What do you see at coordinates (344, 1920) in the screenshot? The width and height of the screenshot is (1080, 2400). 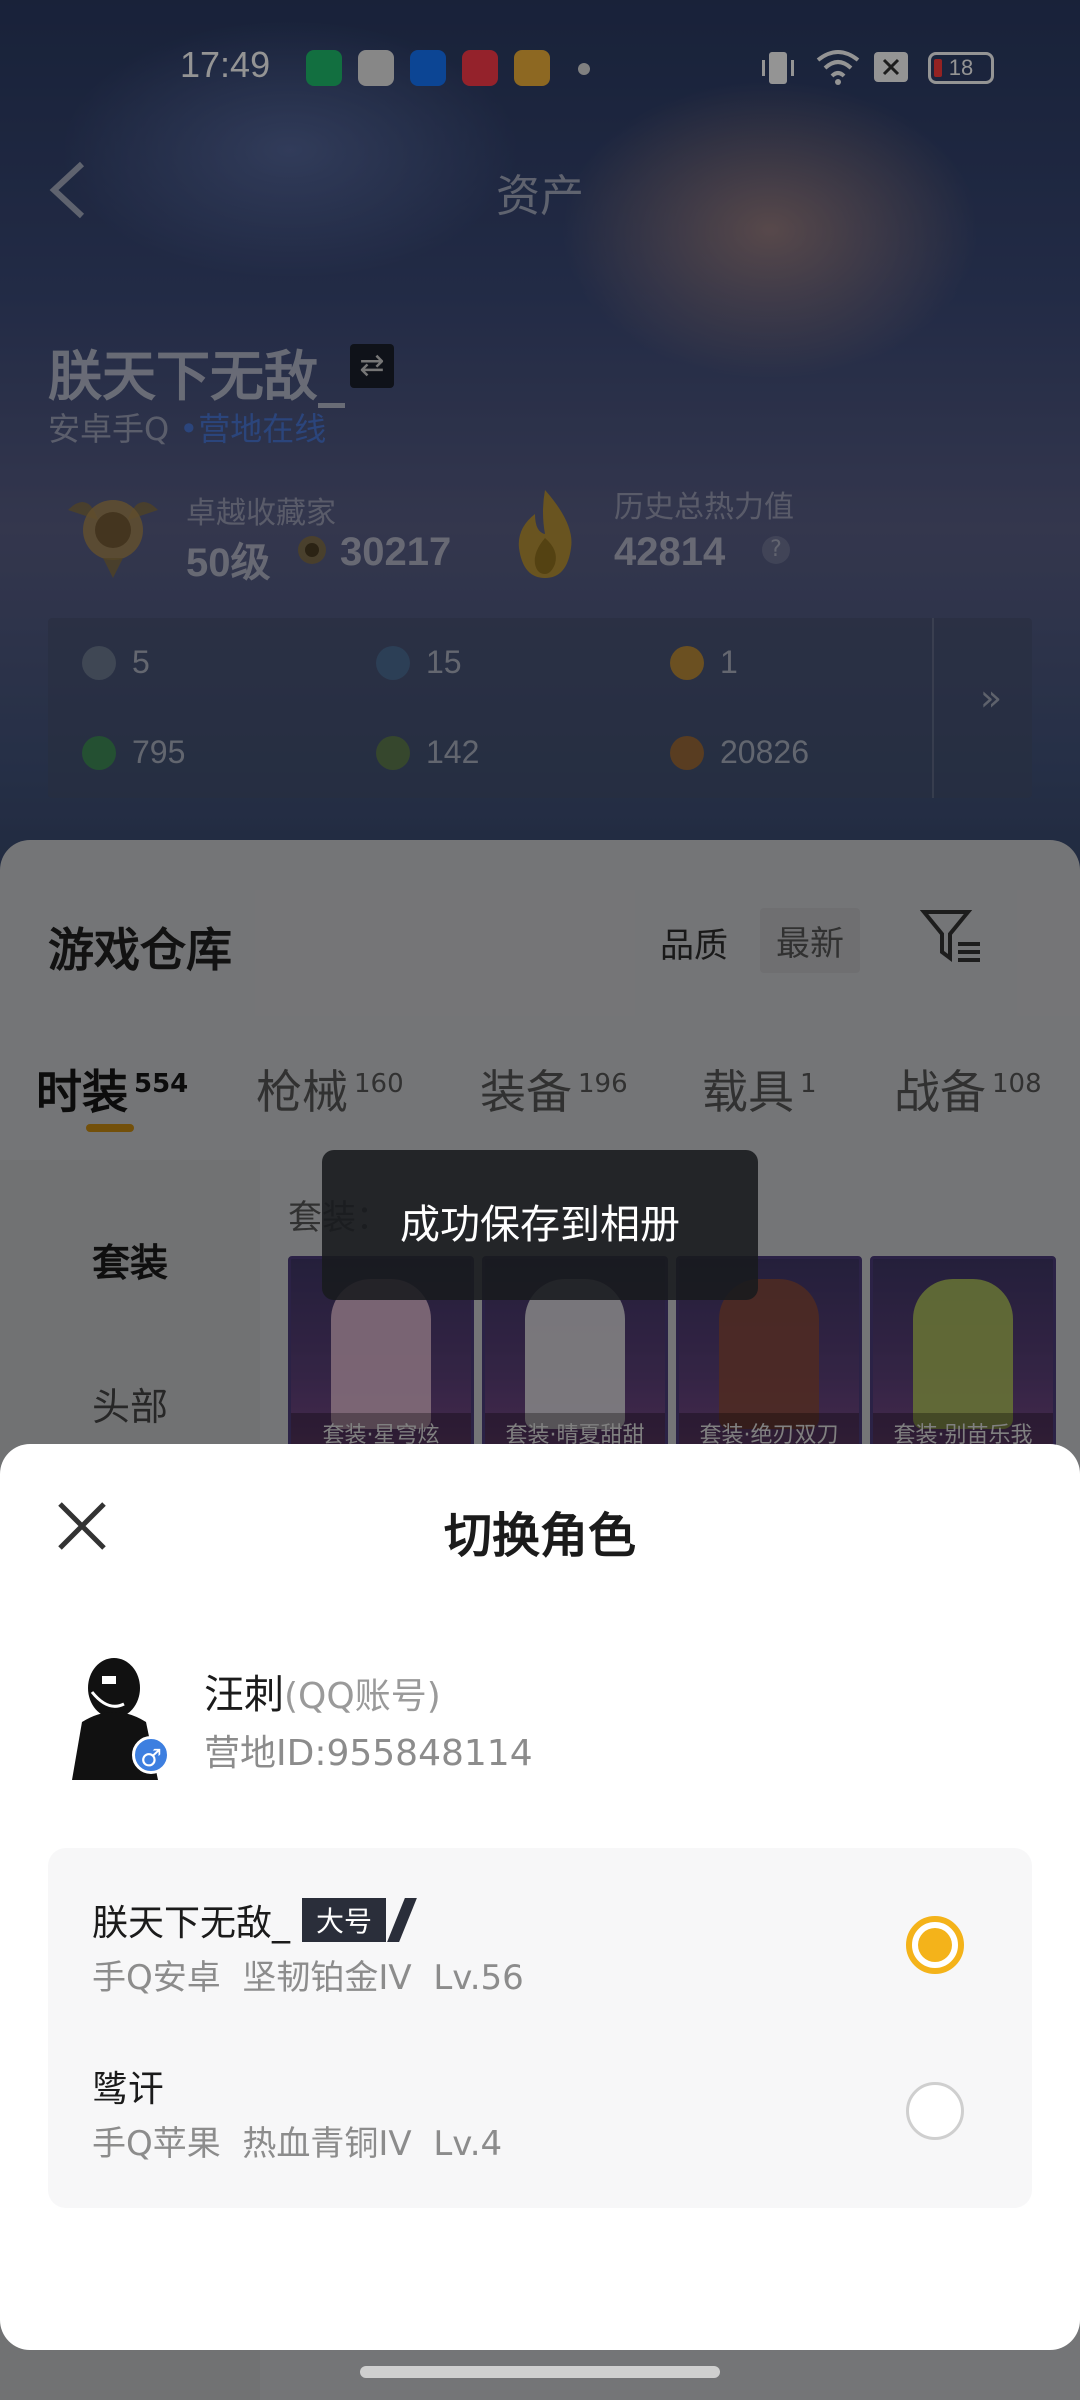 I see `main-account-tag: 大号` at bounding box center [344, 1920].